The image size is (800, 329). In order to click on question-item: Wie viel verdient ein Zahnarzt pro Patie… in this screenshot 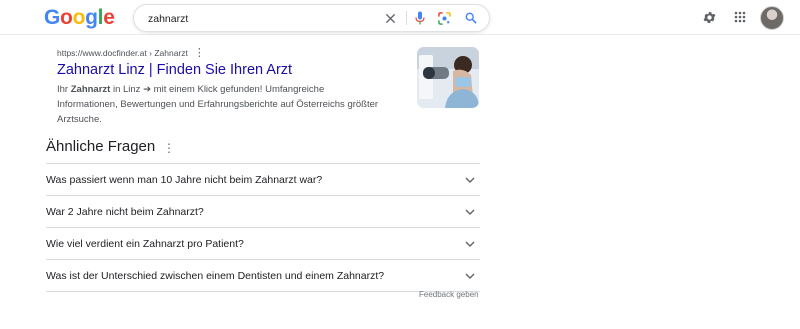, I will do `click(263, 244)`.